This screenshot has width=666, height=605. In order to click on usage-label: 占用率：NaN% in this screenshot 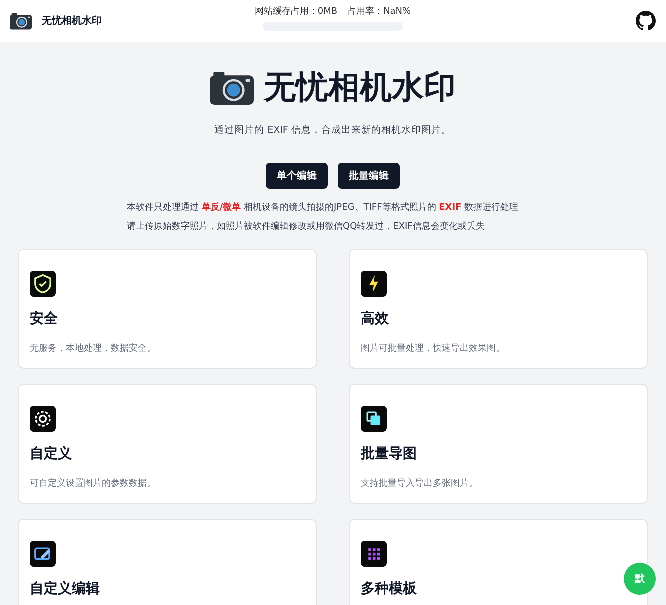, I will do `click(380, 12)`.